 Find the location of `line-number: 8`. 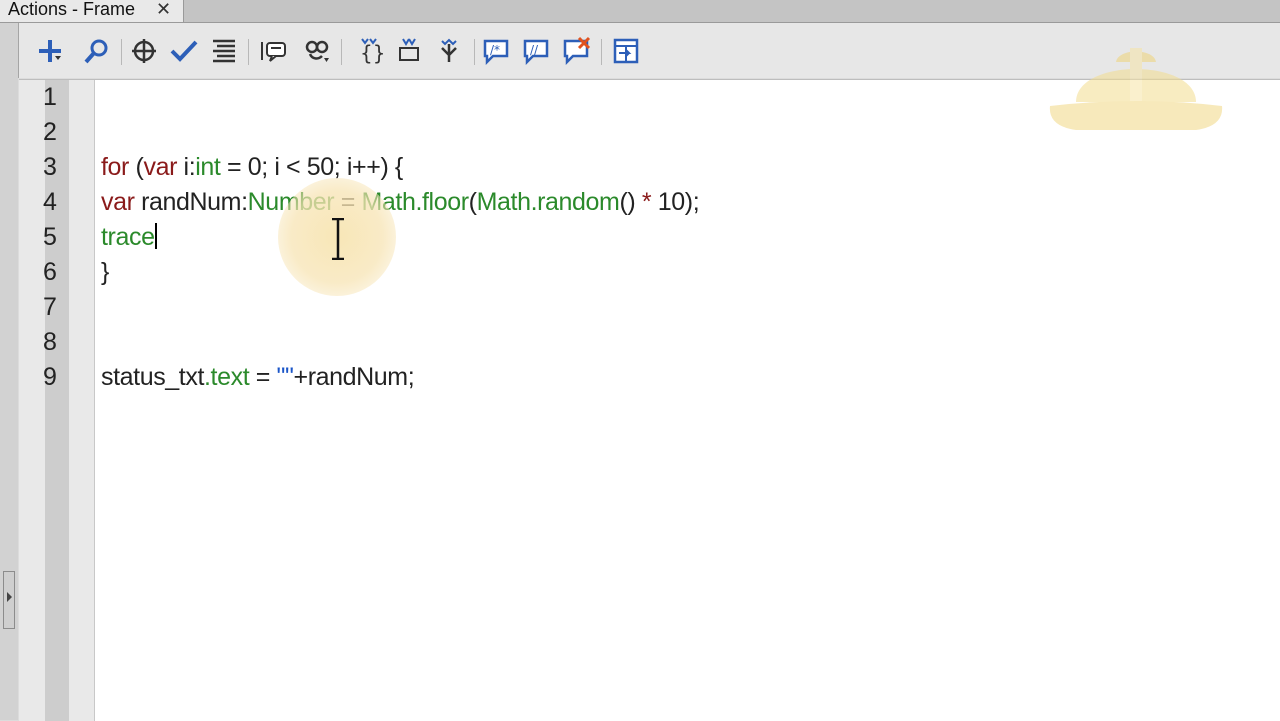

line-number: 8 is located at coordinates (50, 342).